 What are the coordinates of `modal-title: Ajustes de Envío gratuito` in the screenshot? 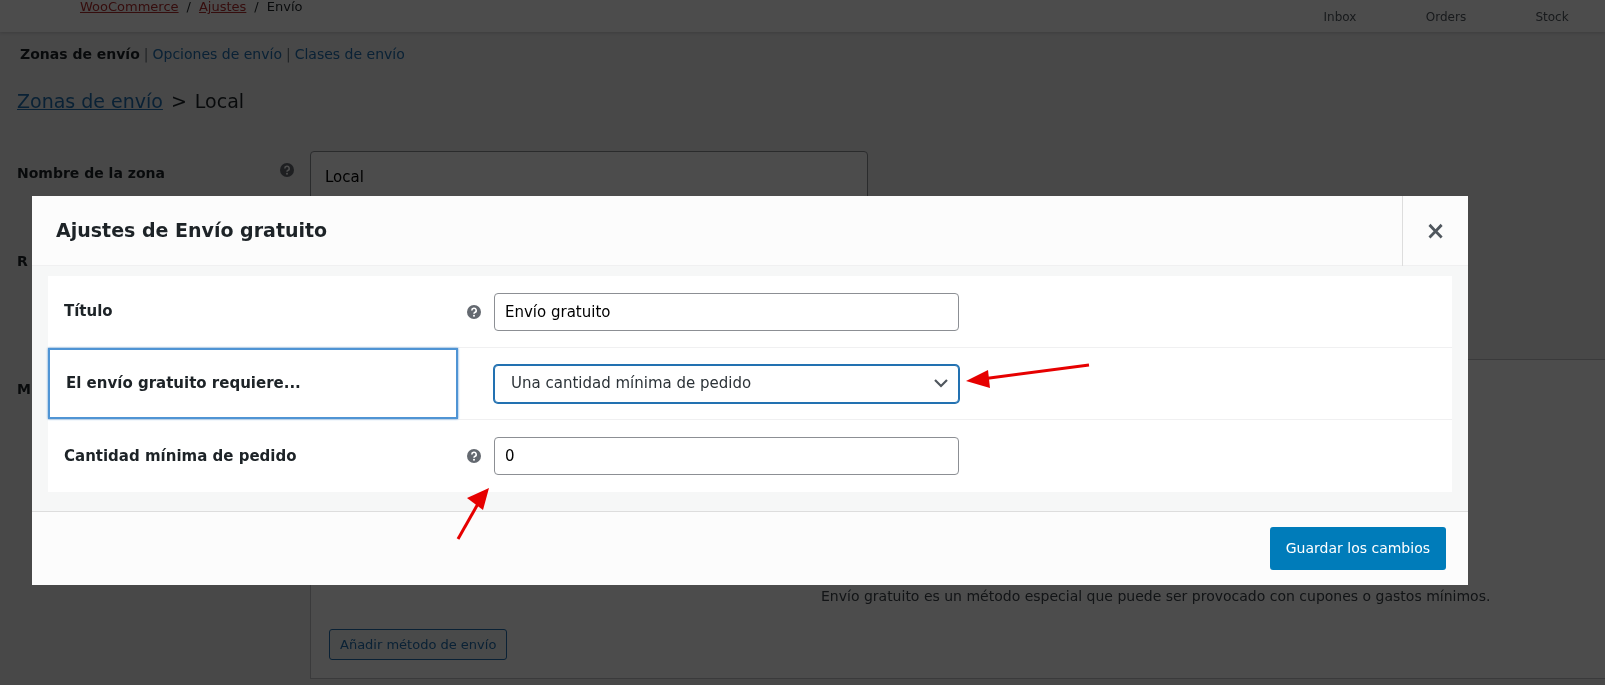 It's located at (192, 230).